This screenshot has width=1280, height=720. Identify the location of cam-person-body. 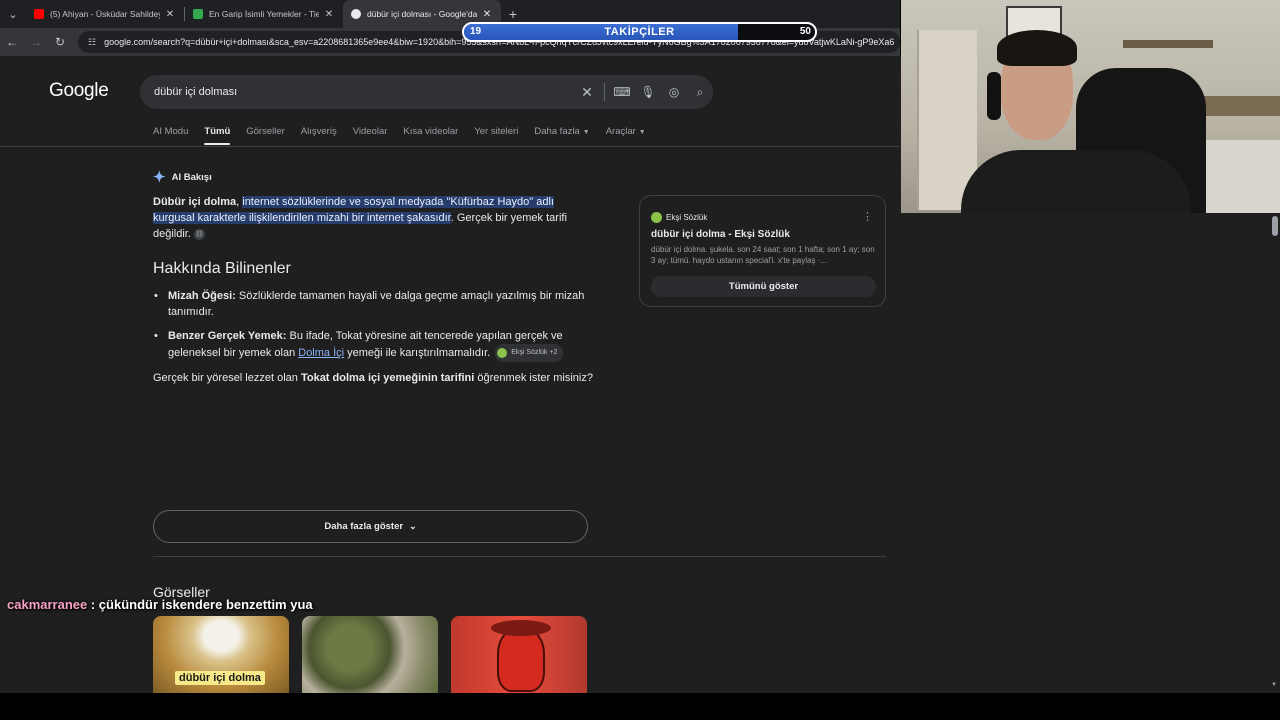
(1076, 181).